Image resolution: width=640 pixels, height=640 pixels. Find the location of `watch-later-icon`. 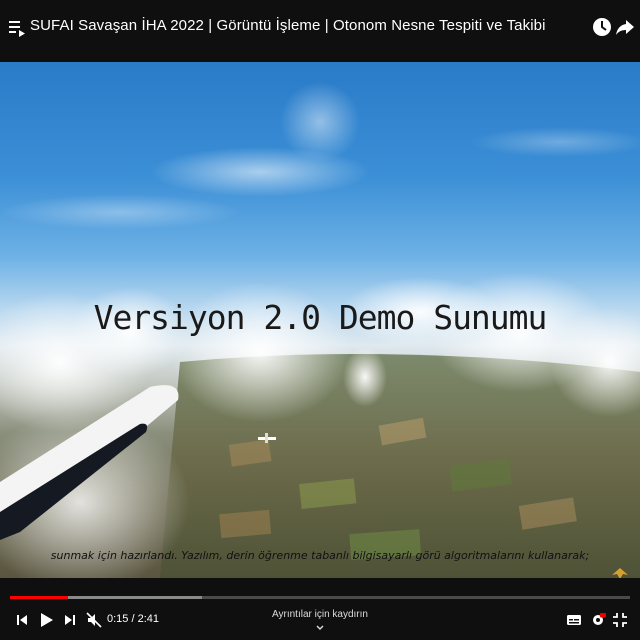

watch-later-icon is located at coordinates (602, 27).